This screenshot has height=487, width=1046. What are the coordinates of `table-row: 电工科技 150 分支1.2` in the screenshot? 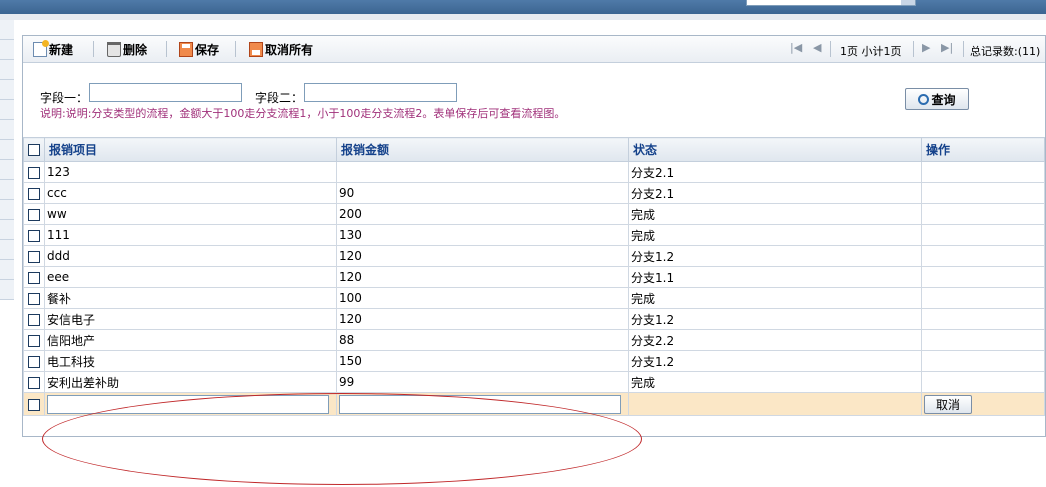 It's located at (534, 361).